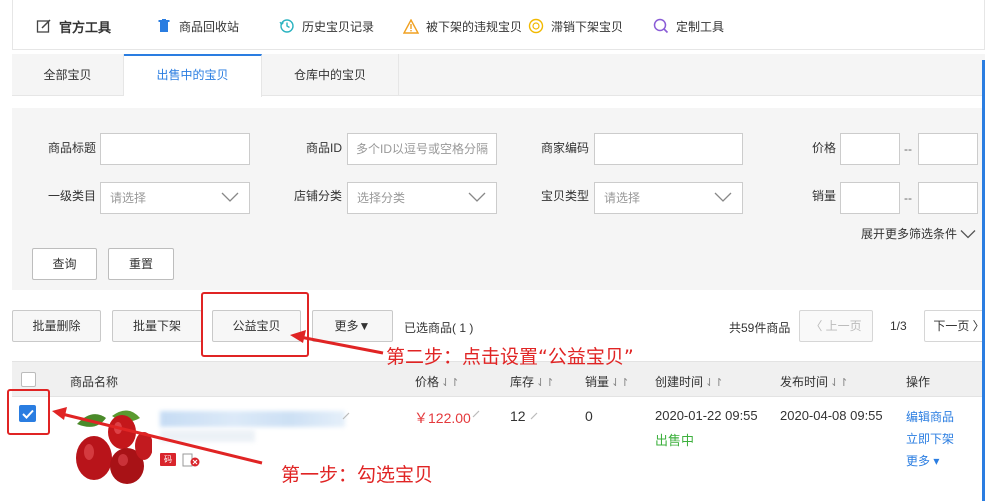 This screenshot has height=501, width=985. I want to click on total-count: 共59件商品, so click(760, 328).